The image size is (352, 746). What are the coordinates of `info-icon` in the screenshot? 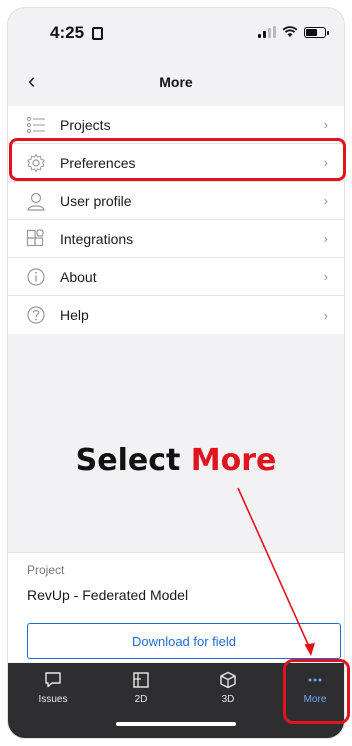 It's located at (36, 277).